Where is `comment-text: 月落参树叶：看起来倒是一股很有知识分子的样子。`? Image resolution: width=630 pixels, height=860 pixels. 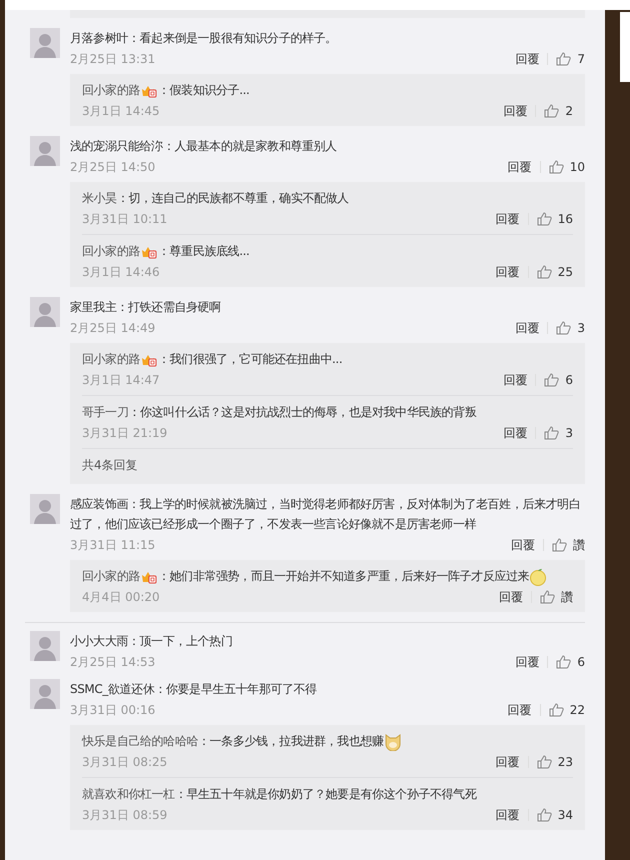
comment-text: 月落参树叶：看起来倒是一股很有知识分子的样子。 is located at coordinates (204, 38).